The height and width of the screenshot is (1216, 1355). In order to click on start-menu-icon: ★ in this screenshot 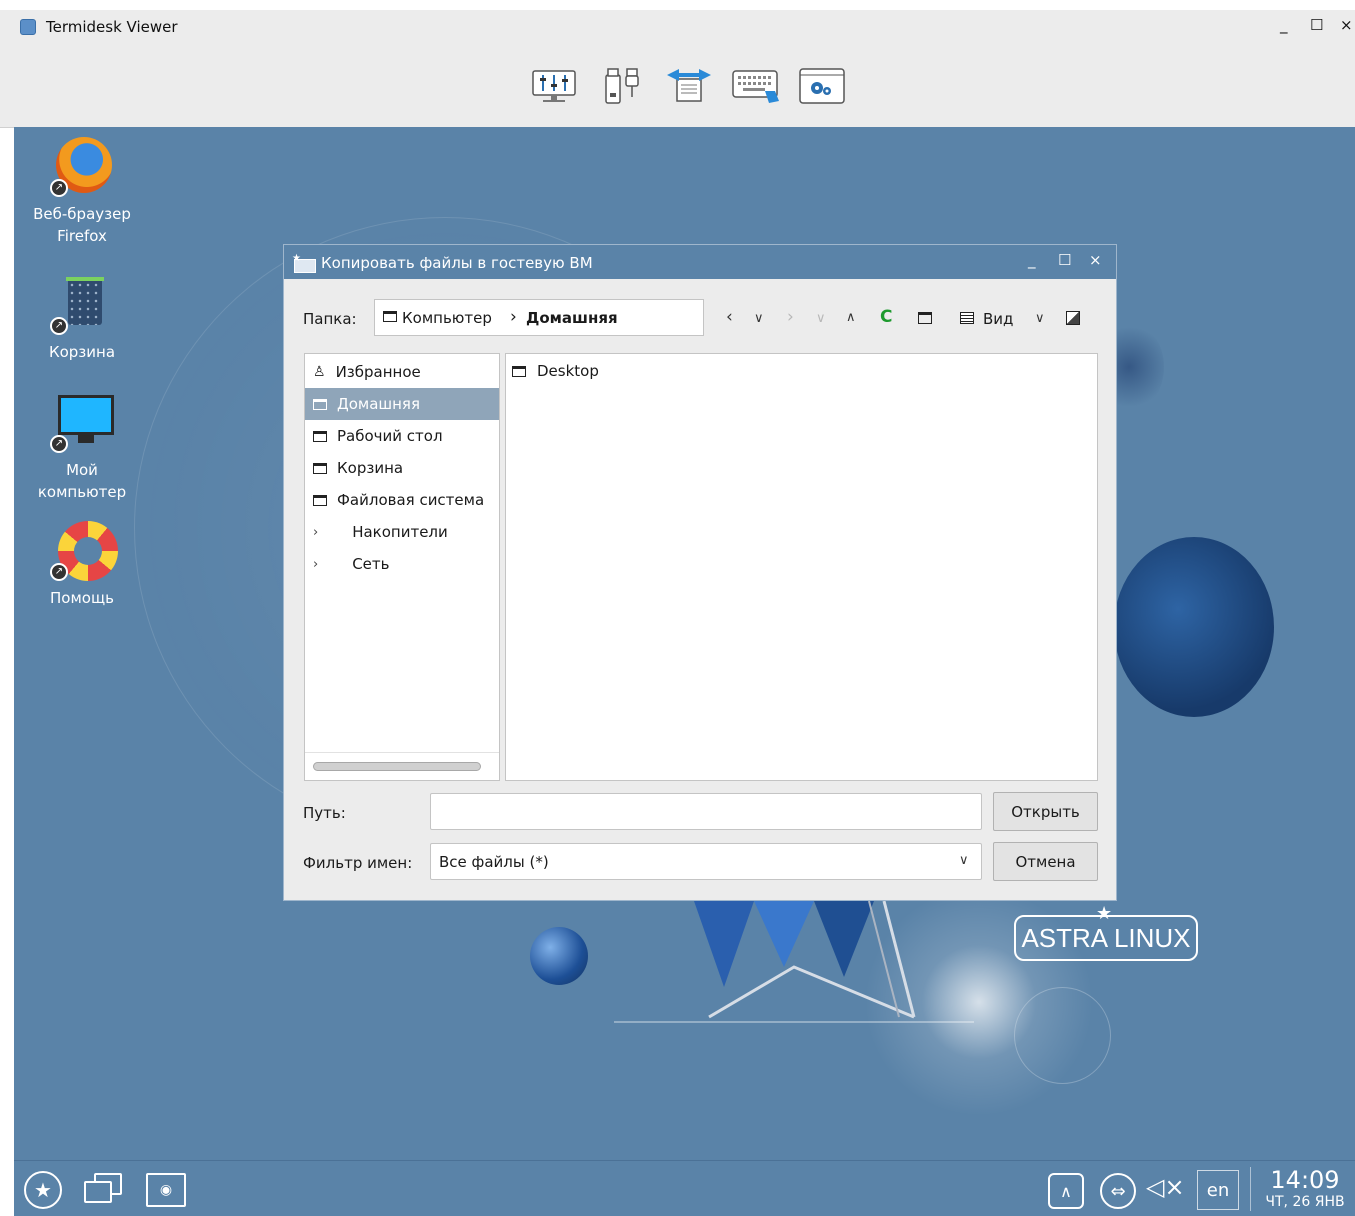, I will do `click(43, 1190)`.